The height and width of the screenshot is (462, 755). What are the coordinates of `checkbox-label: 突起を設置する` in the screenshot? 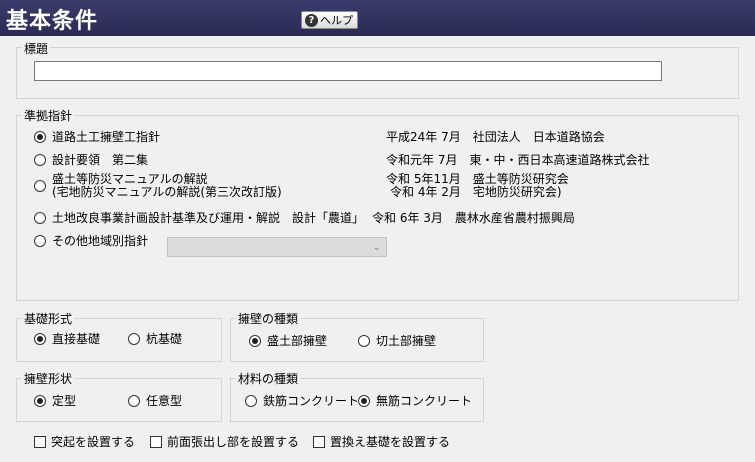 It's located at (93, 442).